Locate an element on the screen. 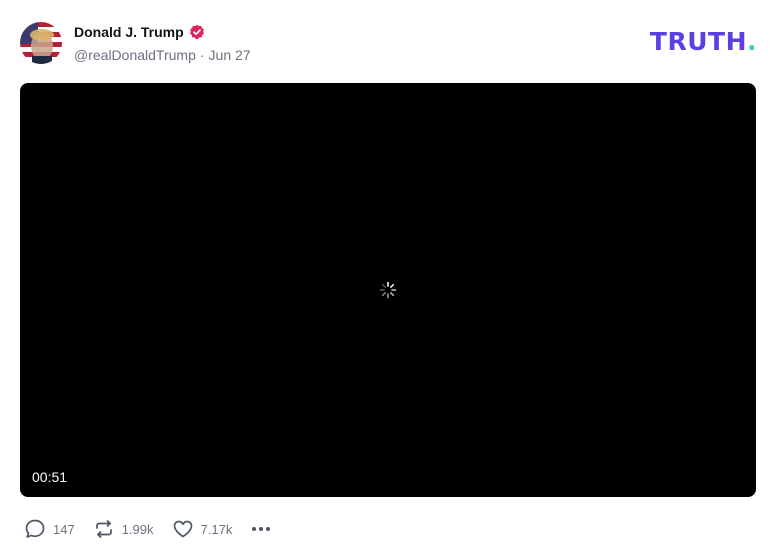 The width and height of the screenshot is (777, 559). retruth-icon is located at coordinates (103, 529).